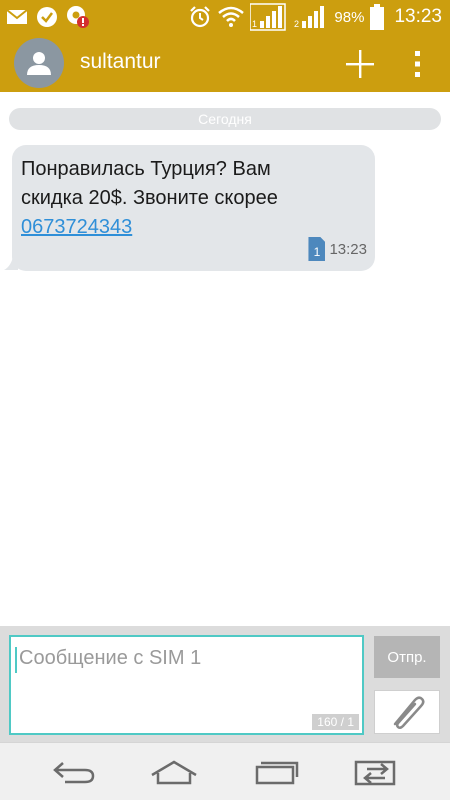 The image size is (450, 800). Describe the element at coordinates (407, 657) in the screenshot. I see `send-button: Отпр.` at that location.